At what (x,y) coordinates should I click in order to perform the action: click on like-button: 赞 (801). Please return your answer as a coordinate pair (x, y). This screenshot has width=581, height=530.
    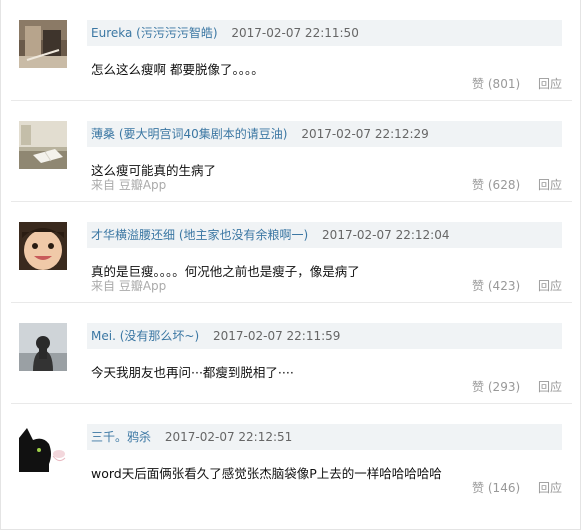
    Looking at the image, I should click on (496, 84).